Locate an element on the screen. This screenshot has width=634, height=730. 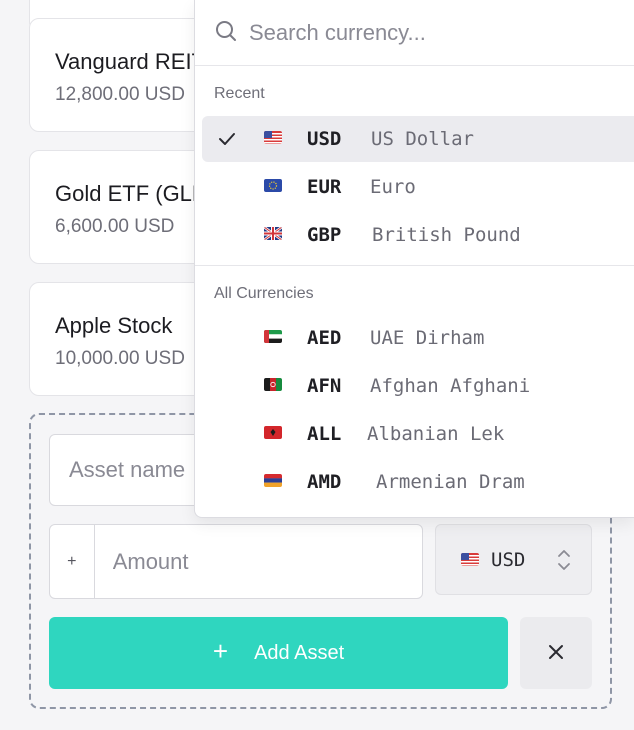
eu-flag-icon is located at coordinates (273, 185).